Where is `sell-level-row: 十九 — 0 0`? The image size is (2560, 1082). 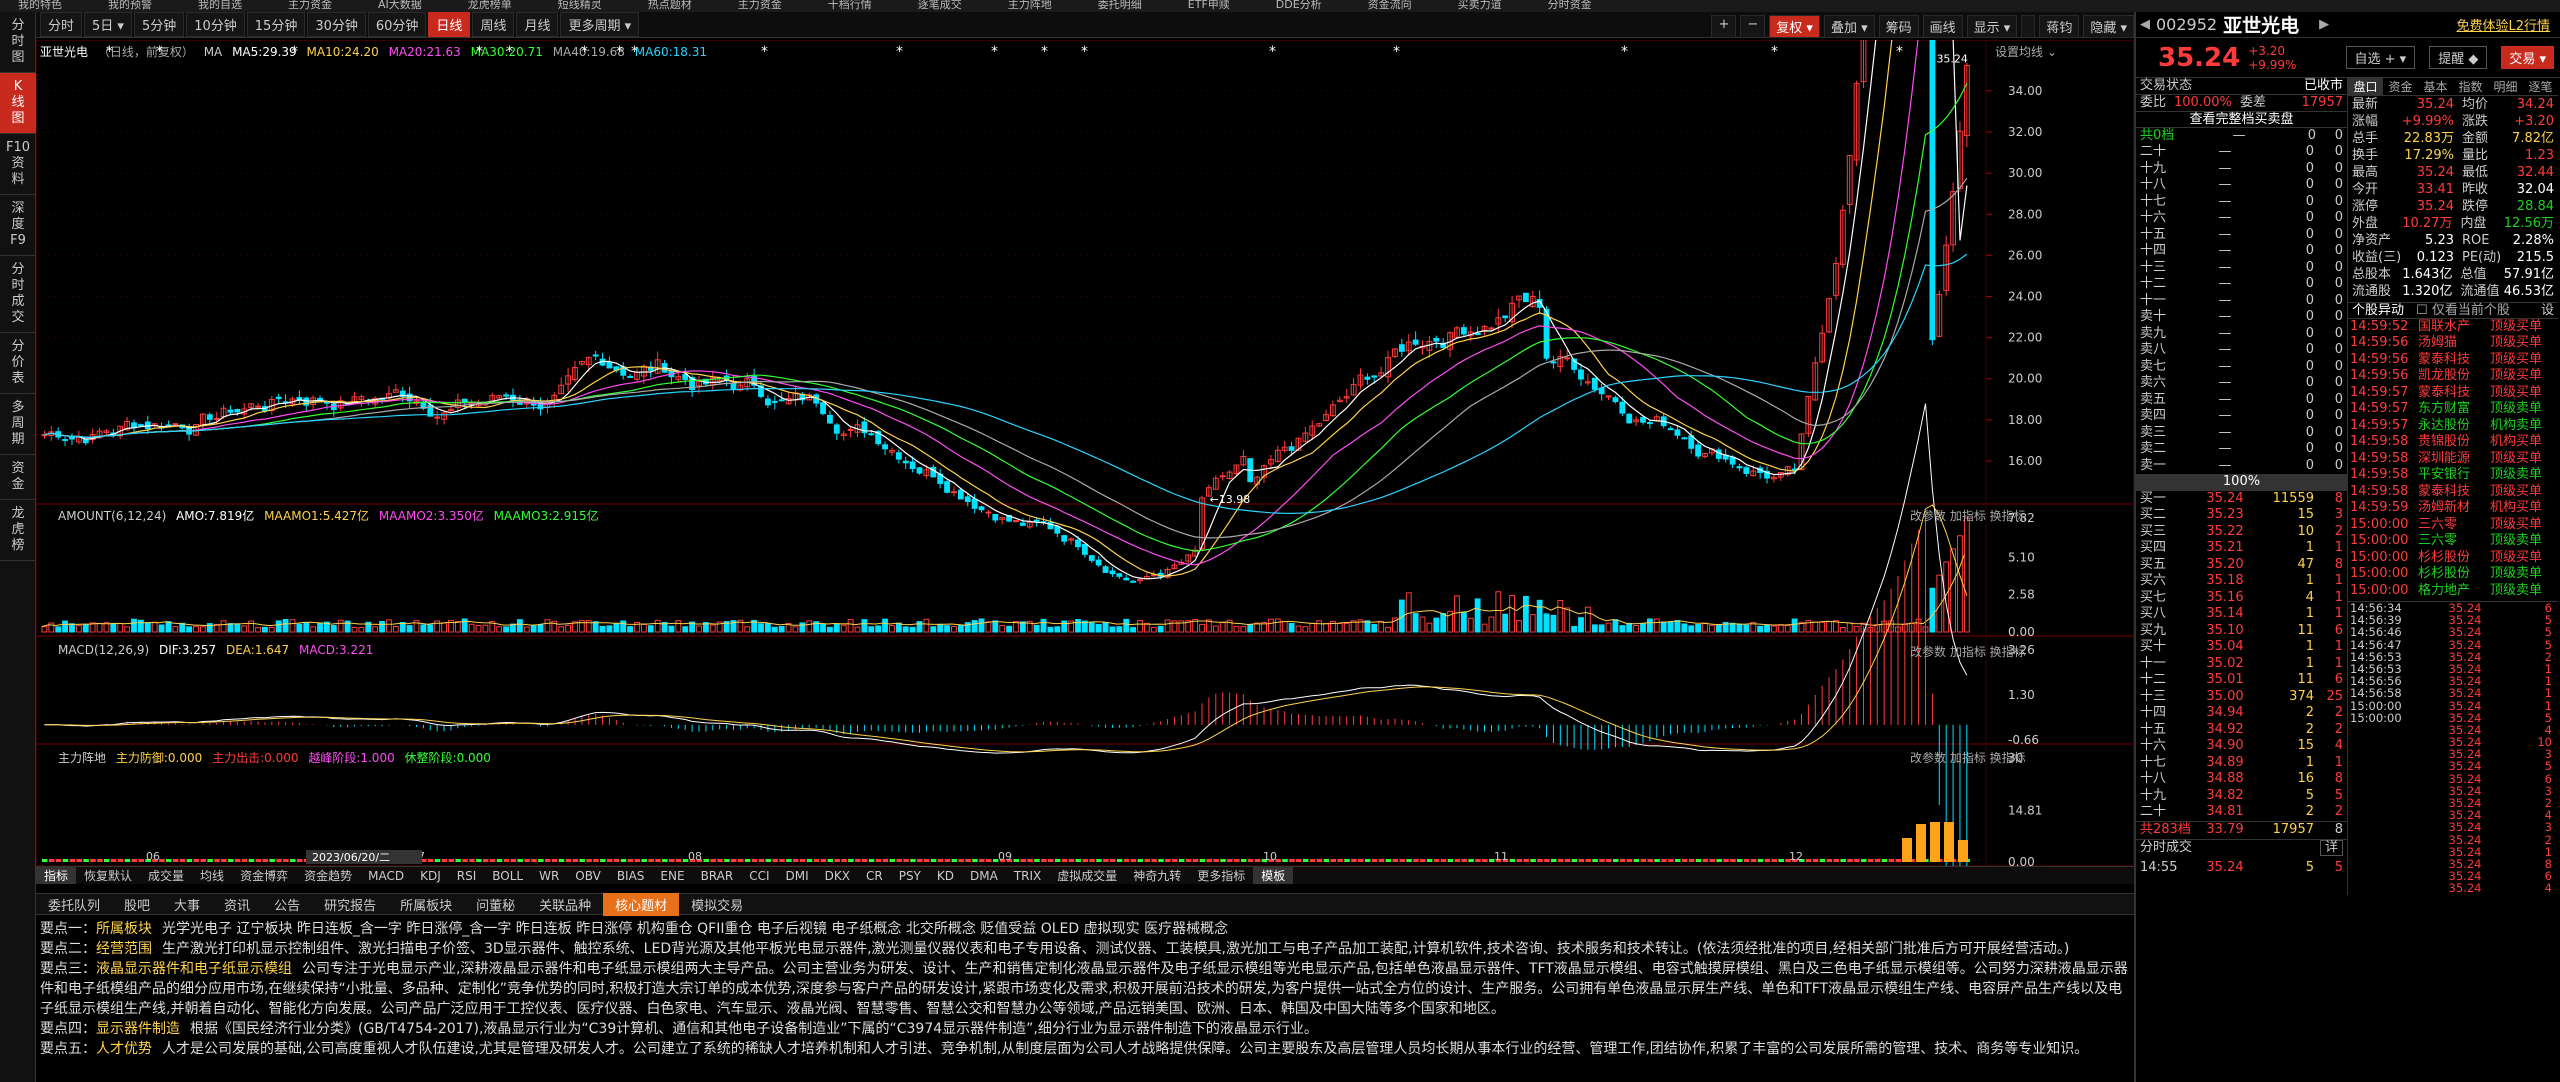
sell-level-row: 十九 — 0 0 is located at coordinates (2241, 169).